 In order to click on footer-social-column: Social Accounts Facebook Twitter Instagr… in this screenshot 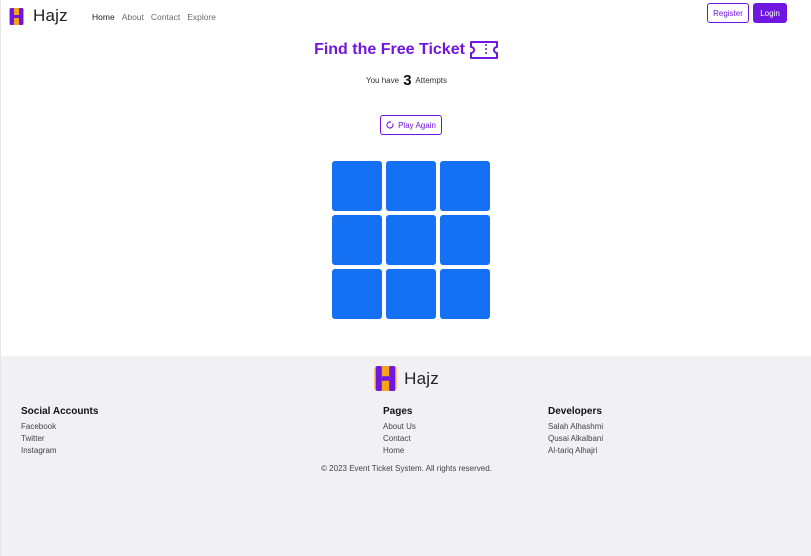, I will do `click(59, 431)`.